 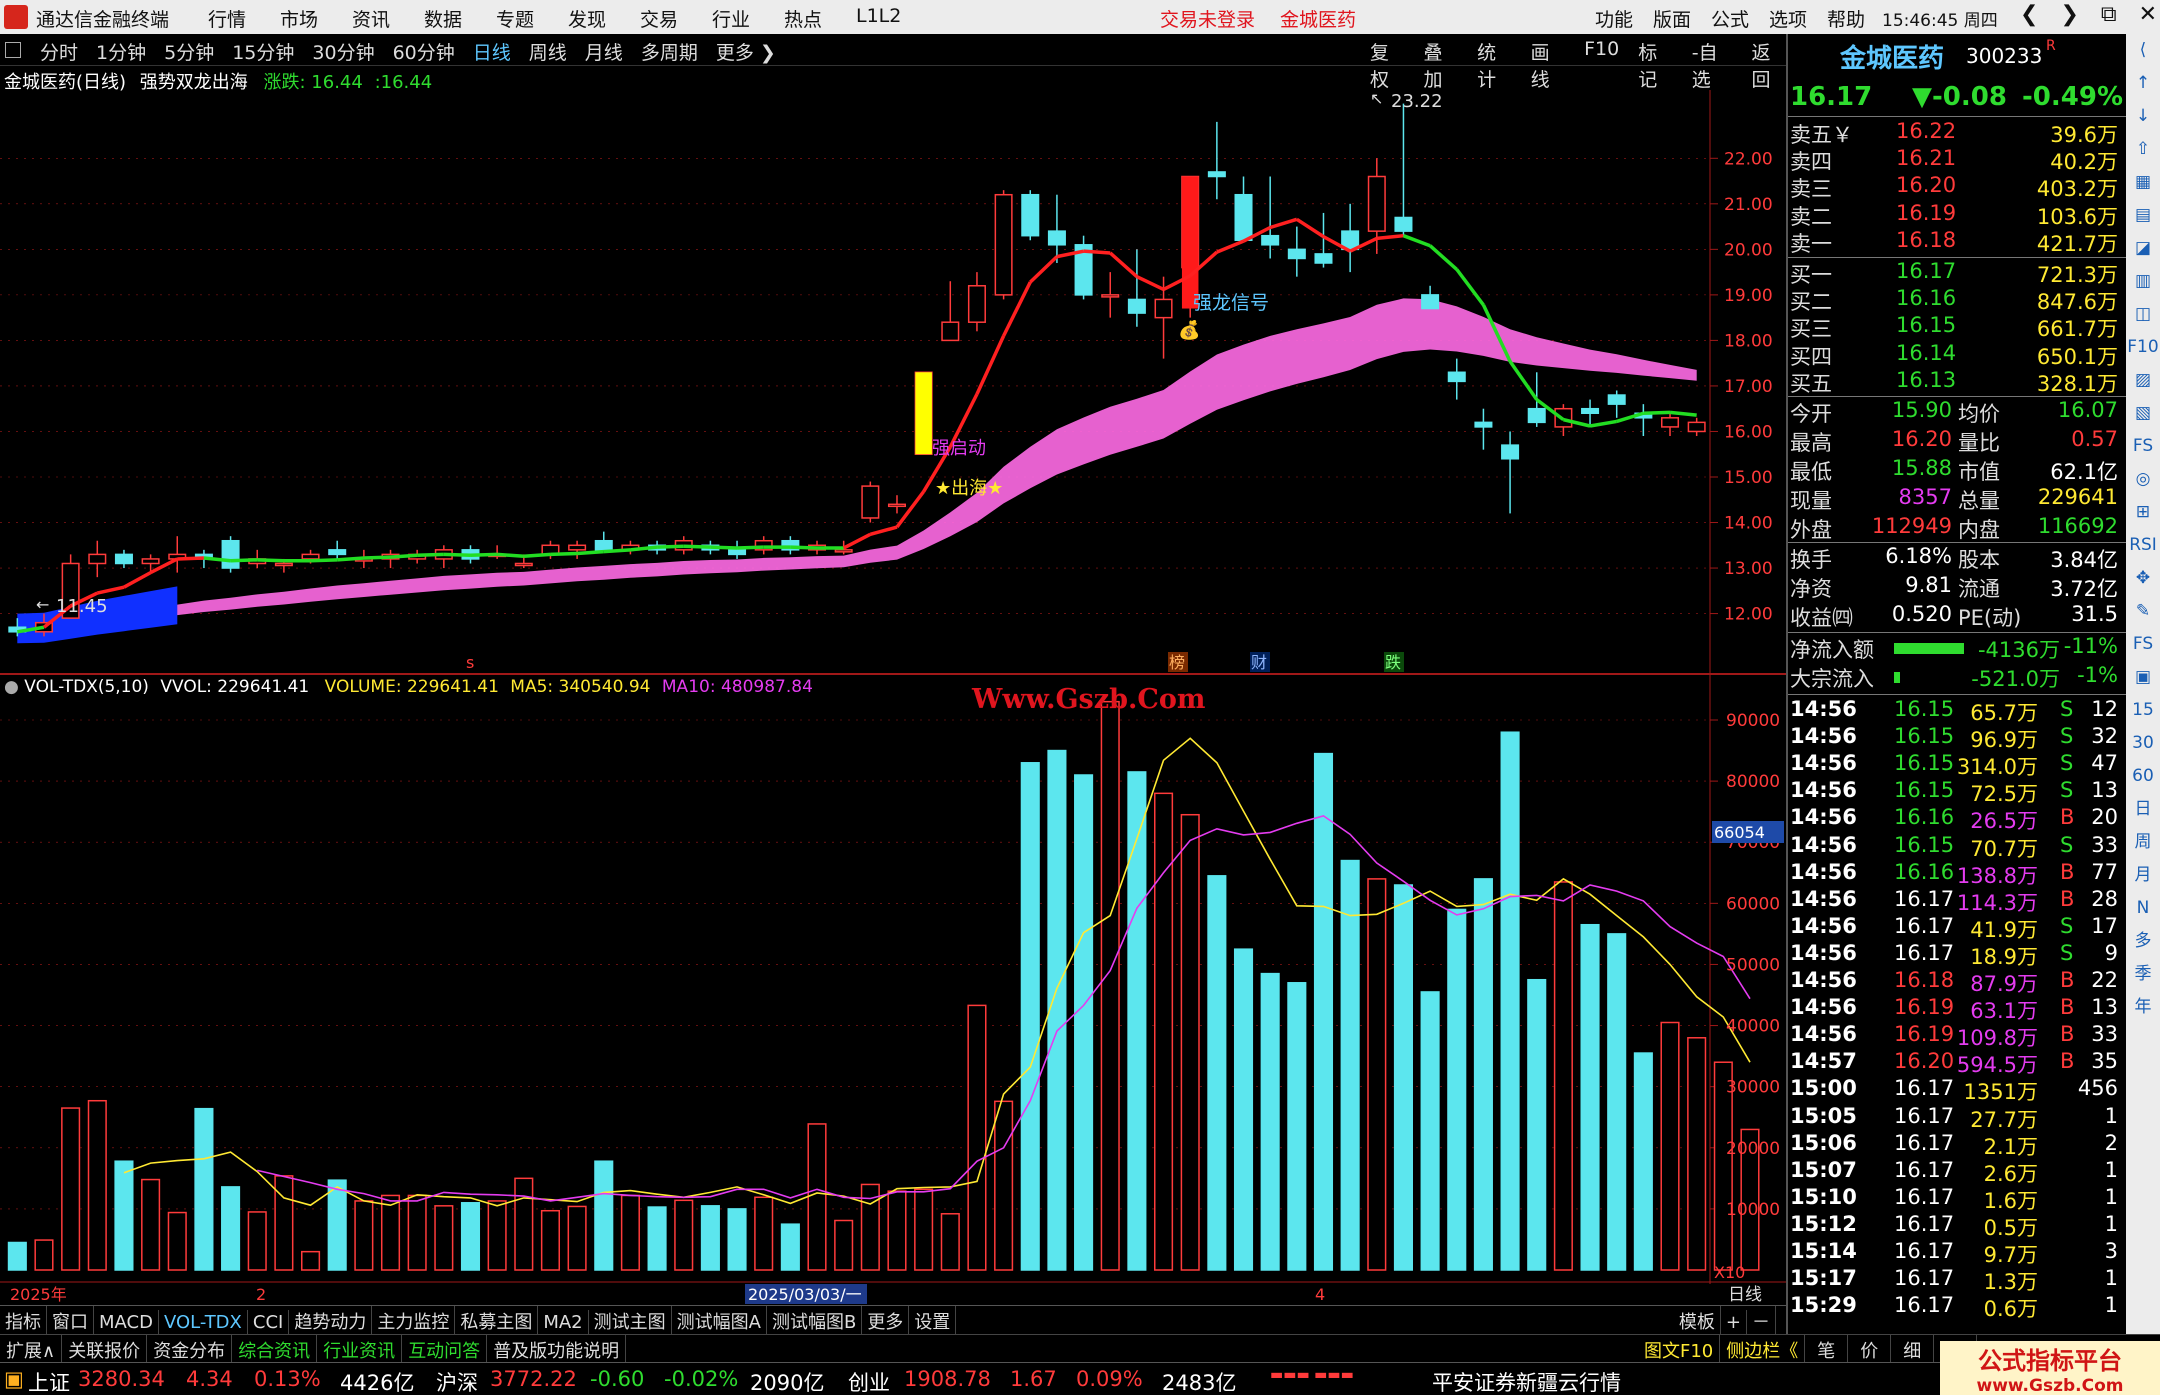 What do you see at coordinates (892, 18) in the screenshot?
I see `menu-item: L1L2` at bounding box center [892, 18].